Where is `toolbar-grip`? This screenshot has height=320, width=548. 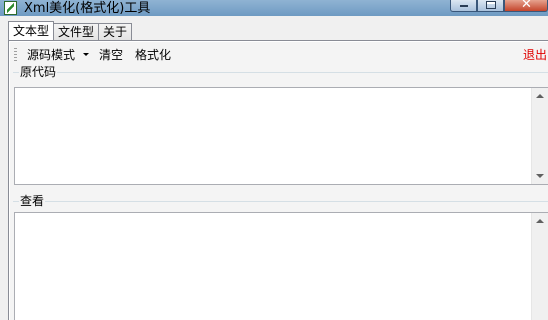 toolbar-grip is located at coordinates (15, 55).